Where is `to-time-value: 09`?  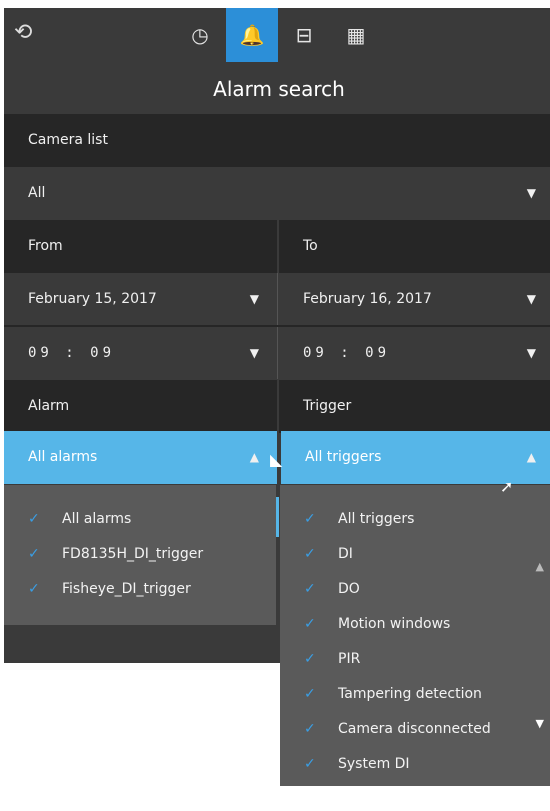 to-time-value: 09 is located at coordinates (347, 353).